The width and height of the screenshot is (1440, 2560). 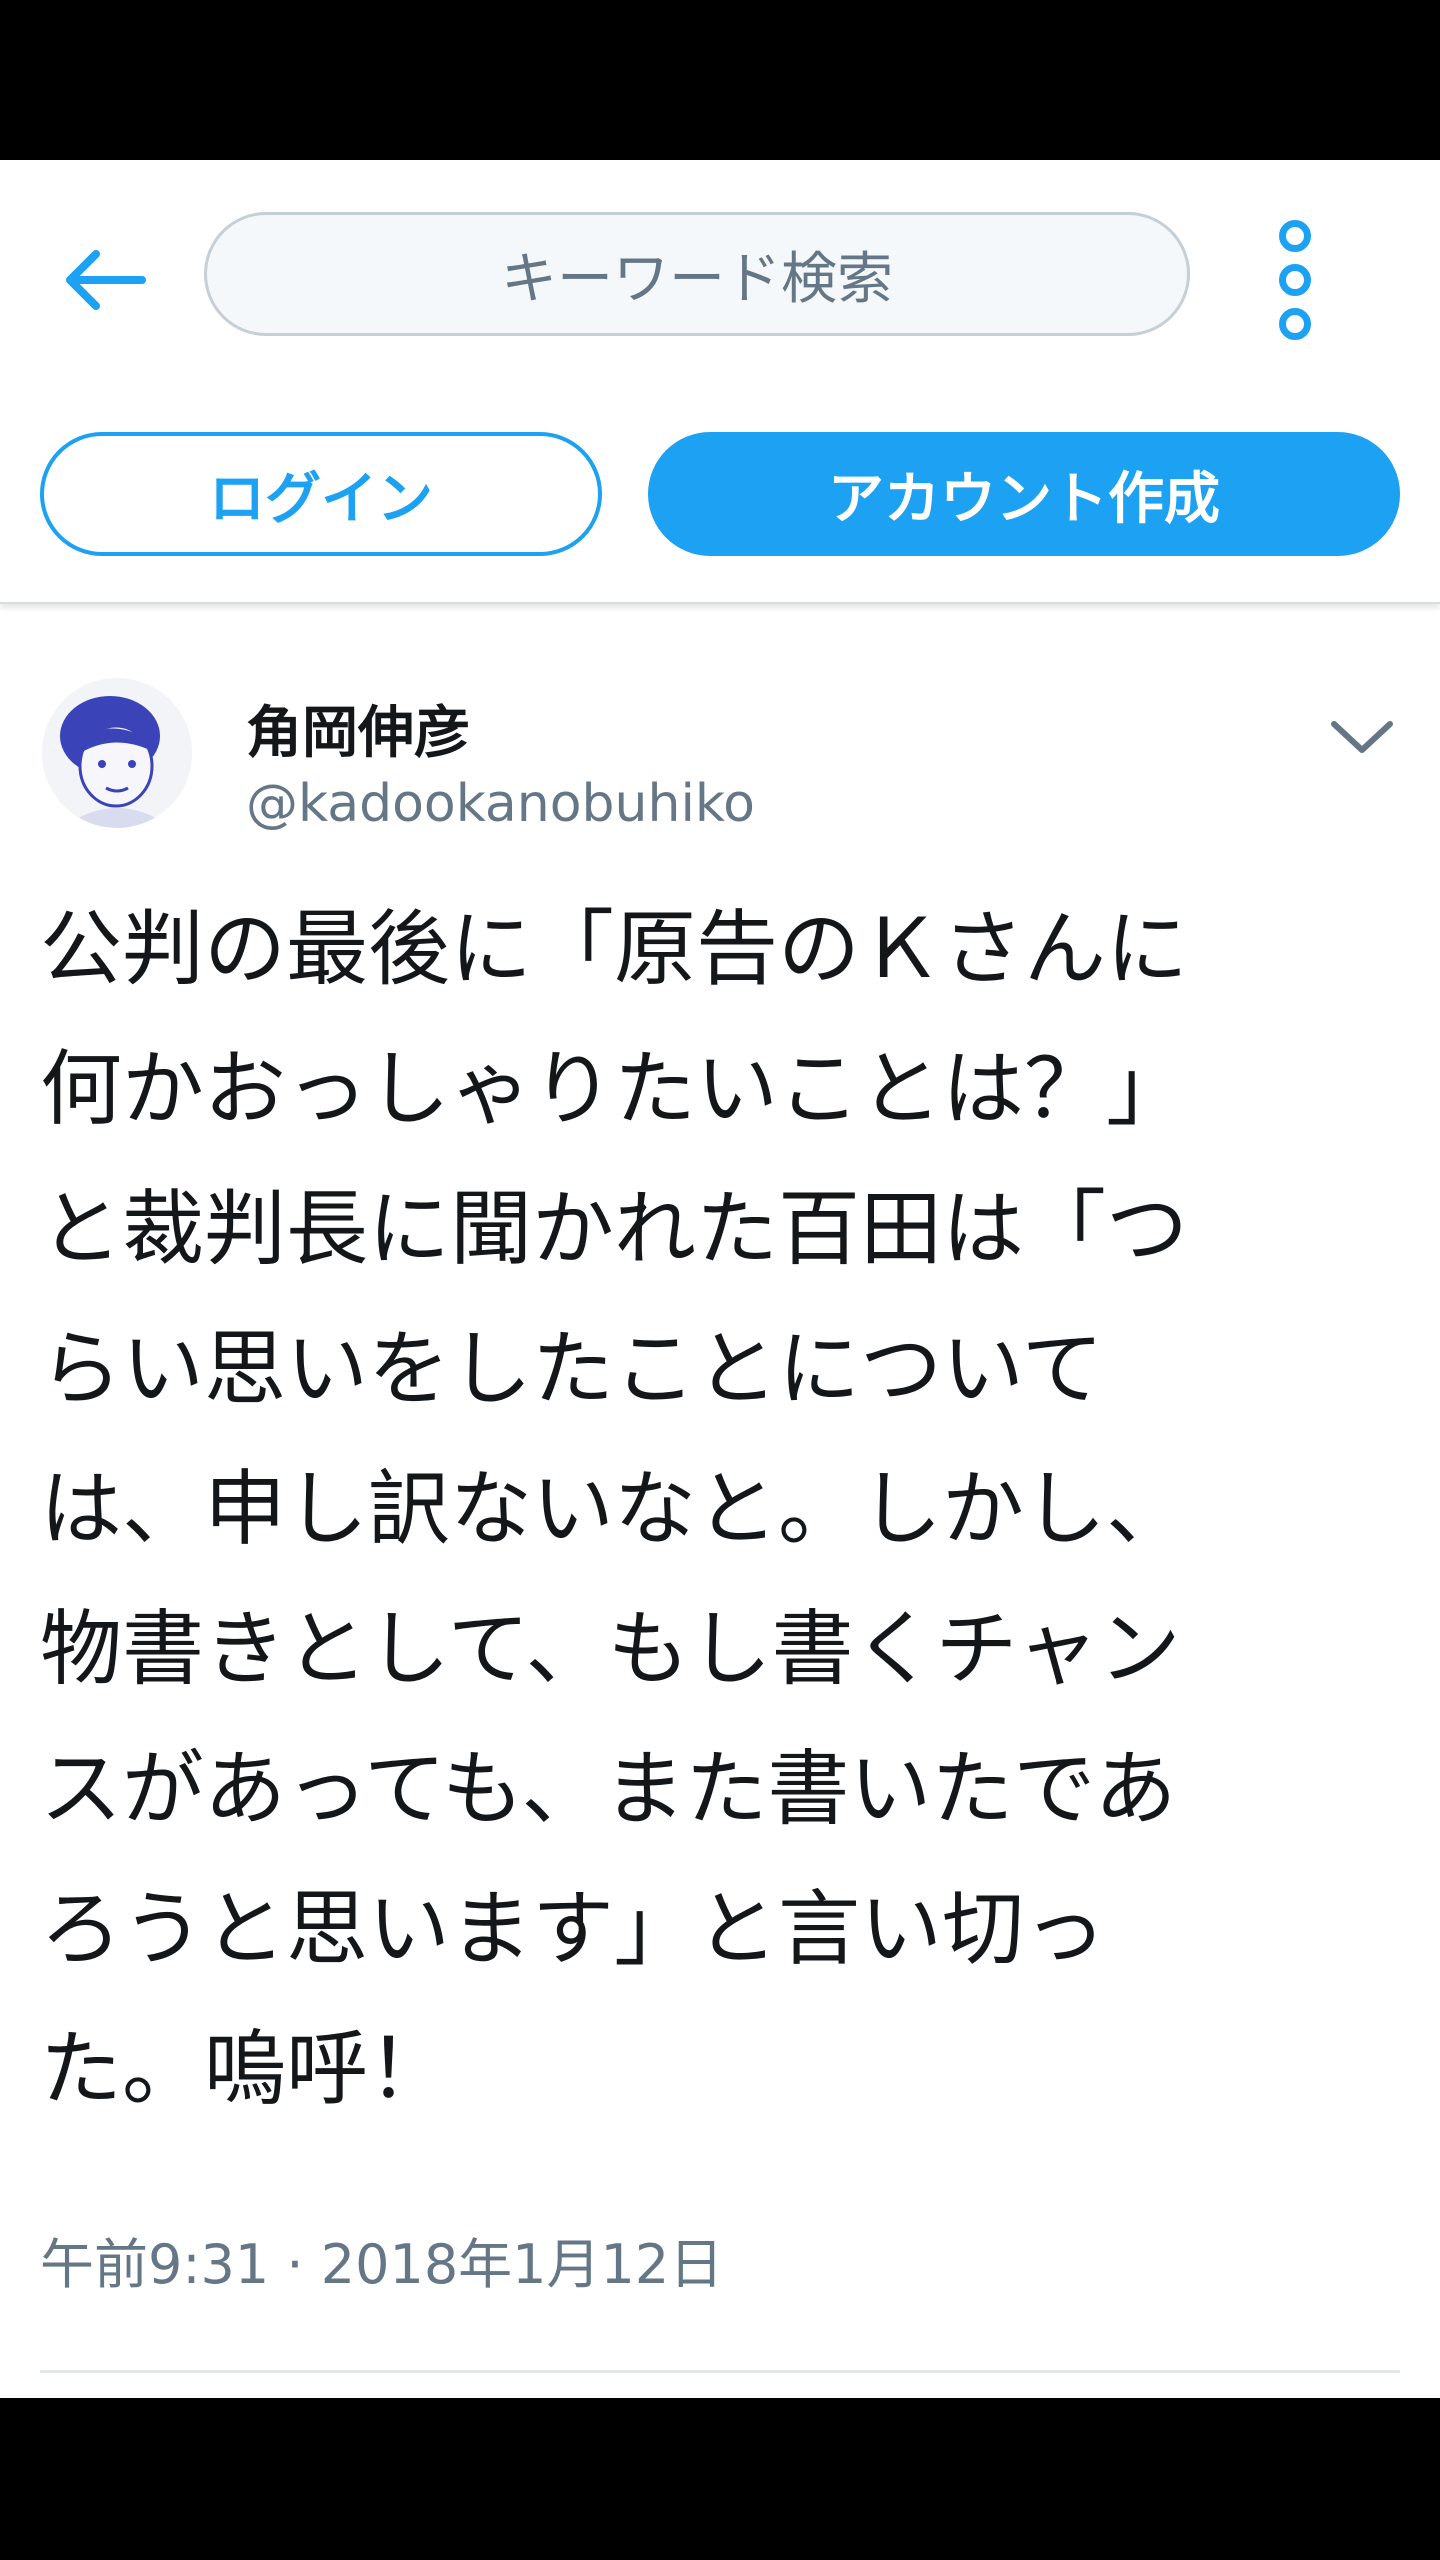 What do you see at coordinates (720, 80) in the screenshot?
I see `status-bar-area` at bounding box center [720, 80].